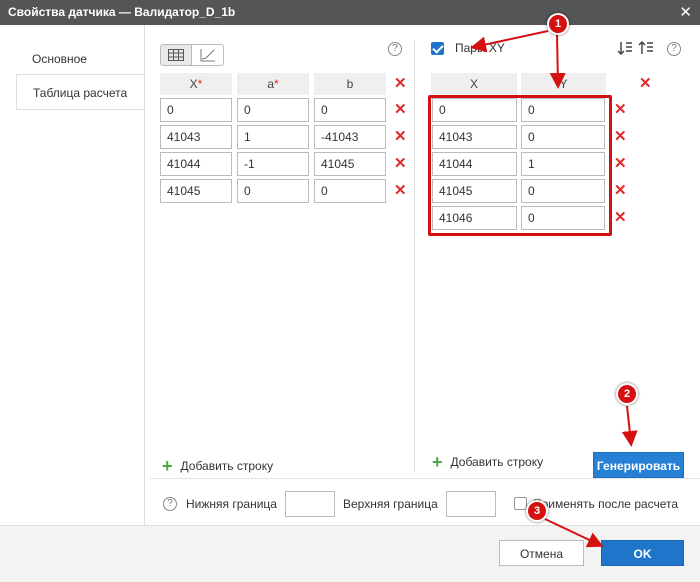 This screenshot has width=700, height=582. What do you see at coordinates (646, 48) in the screenshot?
I see `sort-descending-icon` at bounding box center [646, 48].